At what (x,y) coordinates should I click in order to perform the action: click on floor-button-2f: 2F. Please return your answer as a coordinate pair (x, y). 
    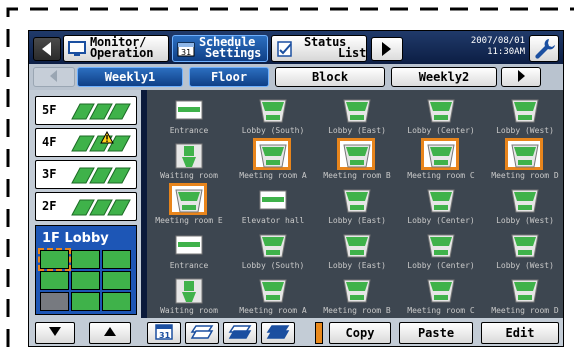
    Looking at the image, I should click on (86, 206).